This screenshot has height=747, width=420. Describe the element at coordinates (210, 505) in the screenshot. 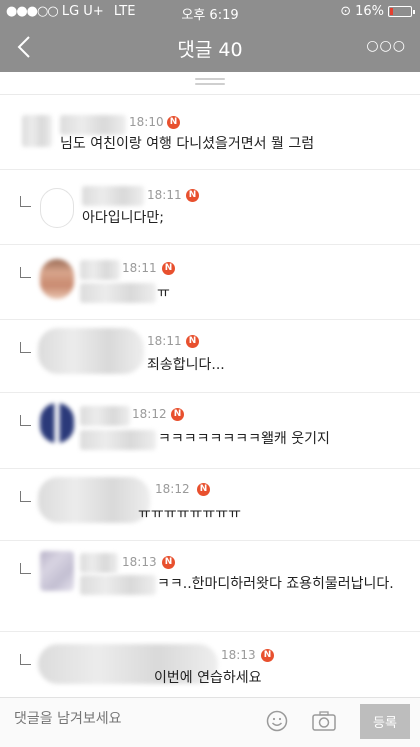

I see `reply-item: 18:12 N ㅠㅠㅠㅠㅠㅠㅠㅠ` at that location.